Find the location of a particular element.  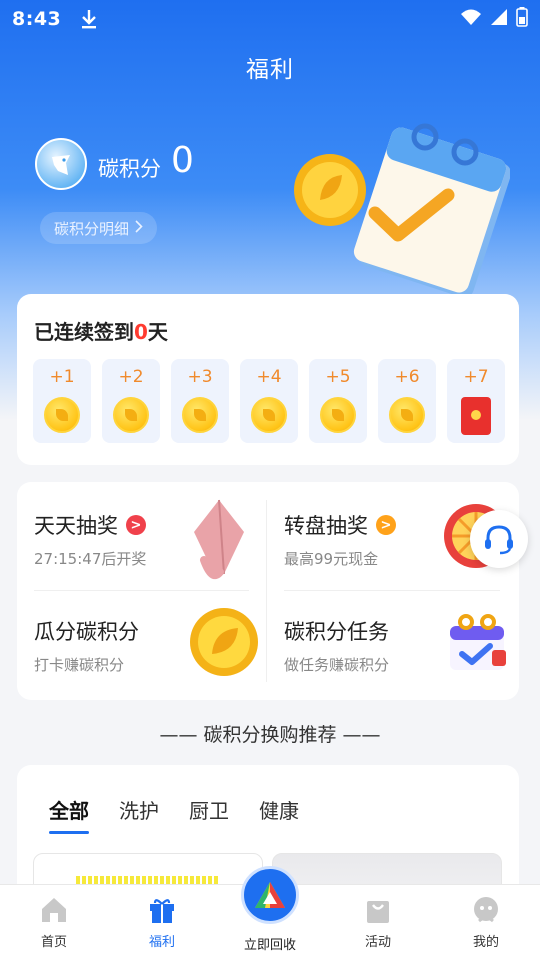

sign-in-day-2: +2 is located at coordinates (131, 401).